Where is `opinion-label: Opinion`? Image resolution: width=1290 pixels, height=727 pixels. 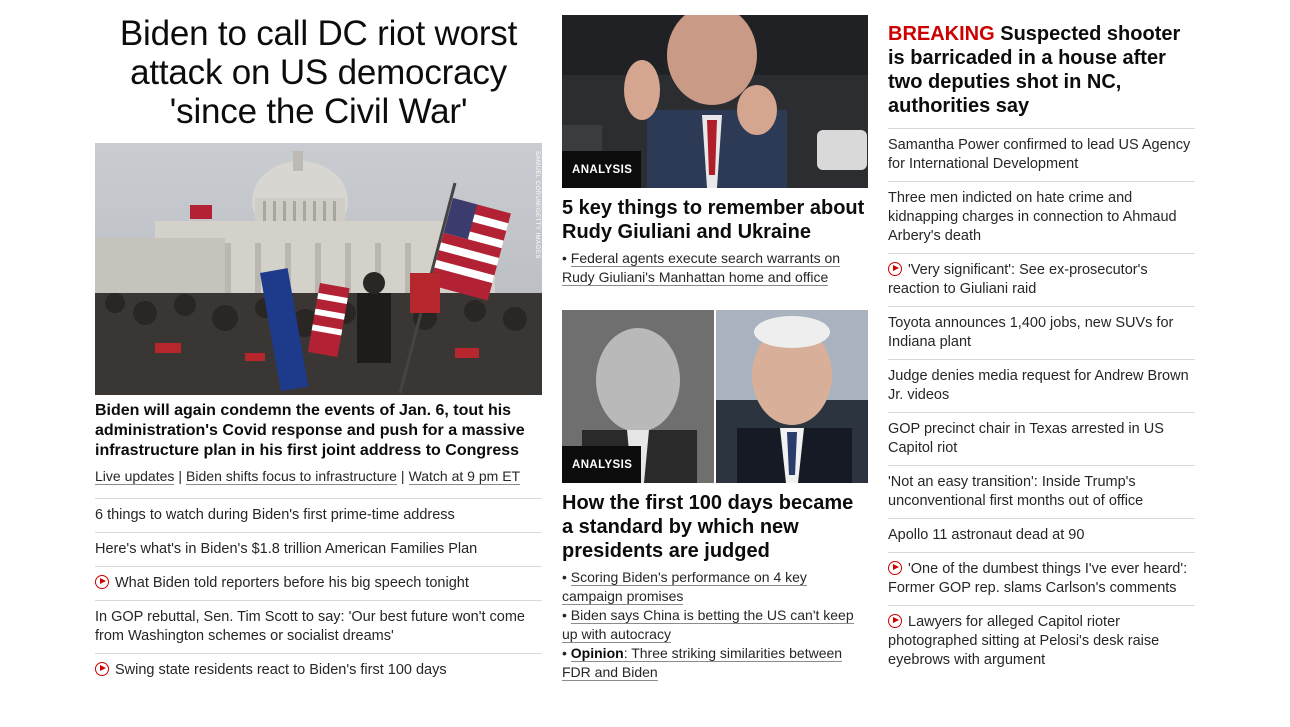
opinion-label: Opinion is located at coordinates (597, 653).